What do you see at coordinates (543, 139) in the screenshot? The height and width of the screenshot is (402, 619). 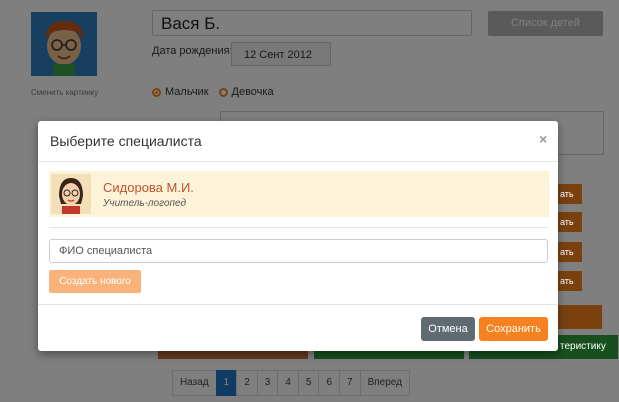 I see `close-icon: ×` at bounding box center [543, 139].